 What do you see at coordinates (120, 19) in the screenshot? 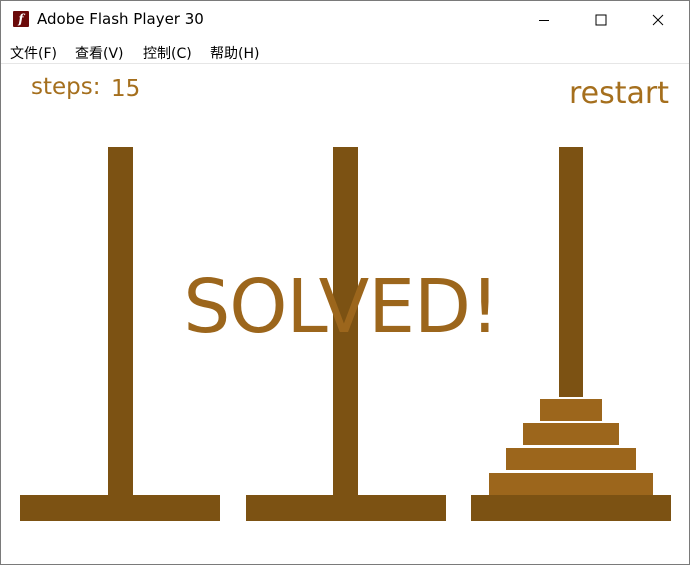
I see `window-title: Adobe Flash Player 30` at bounding box center [120, 19].